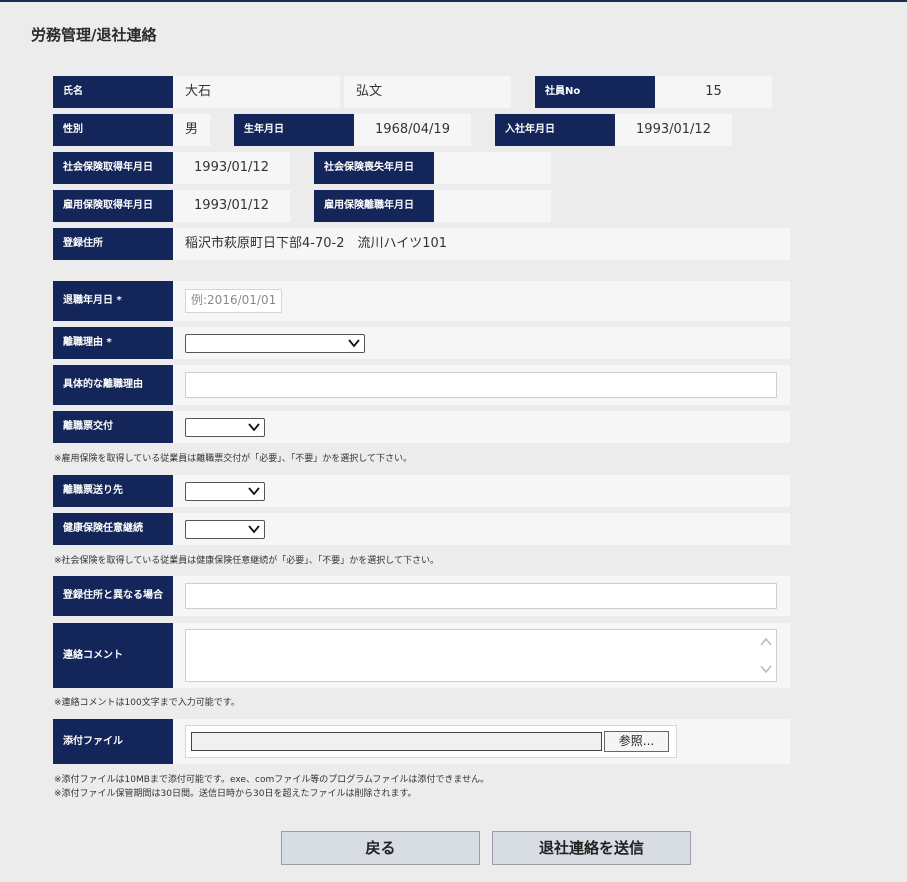  I want to click on detail-reason-label: 具体的な離職理由, so click(113, 385).